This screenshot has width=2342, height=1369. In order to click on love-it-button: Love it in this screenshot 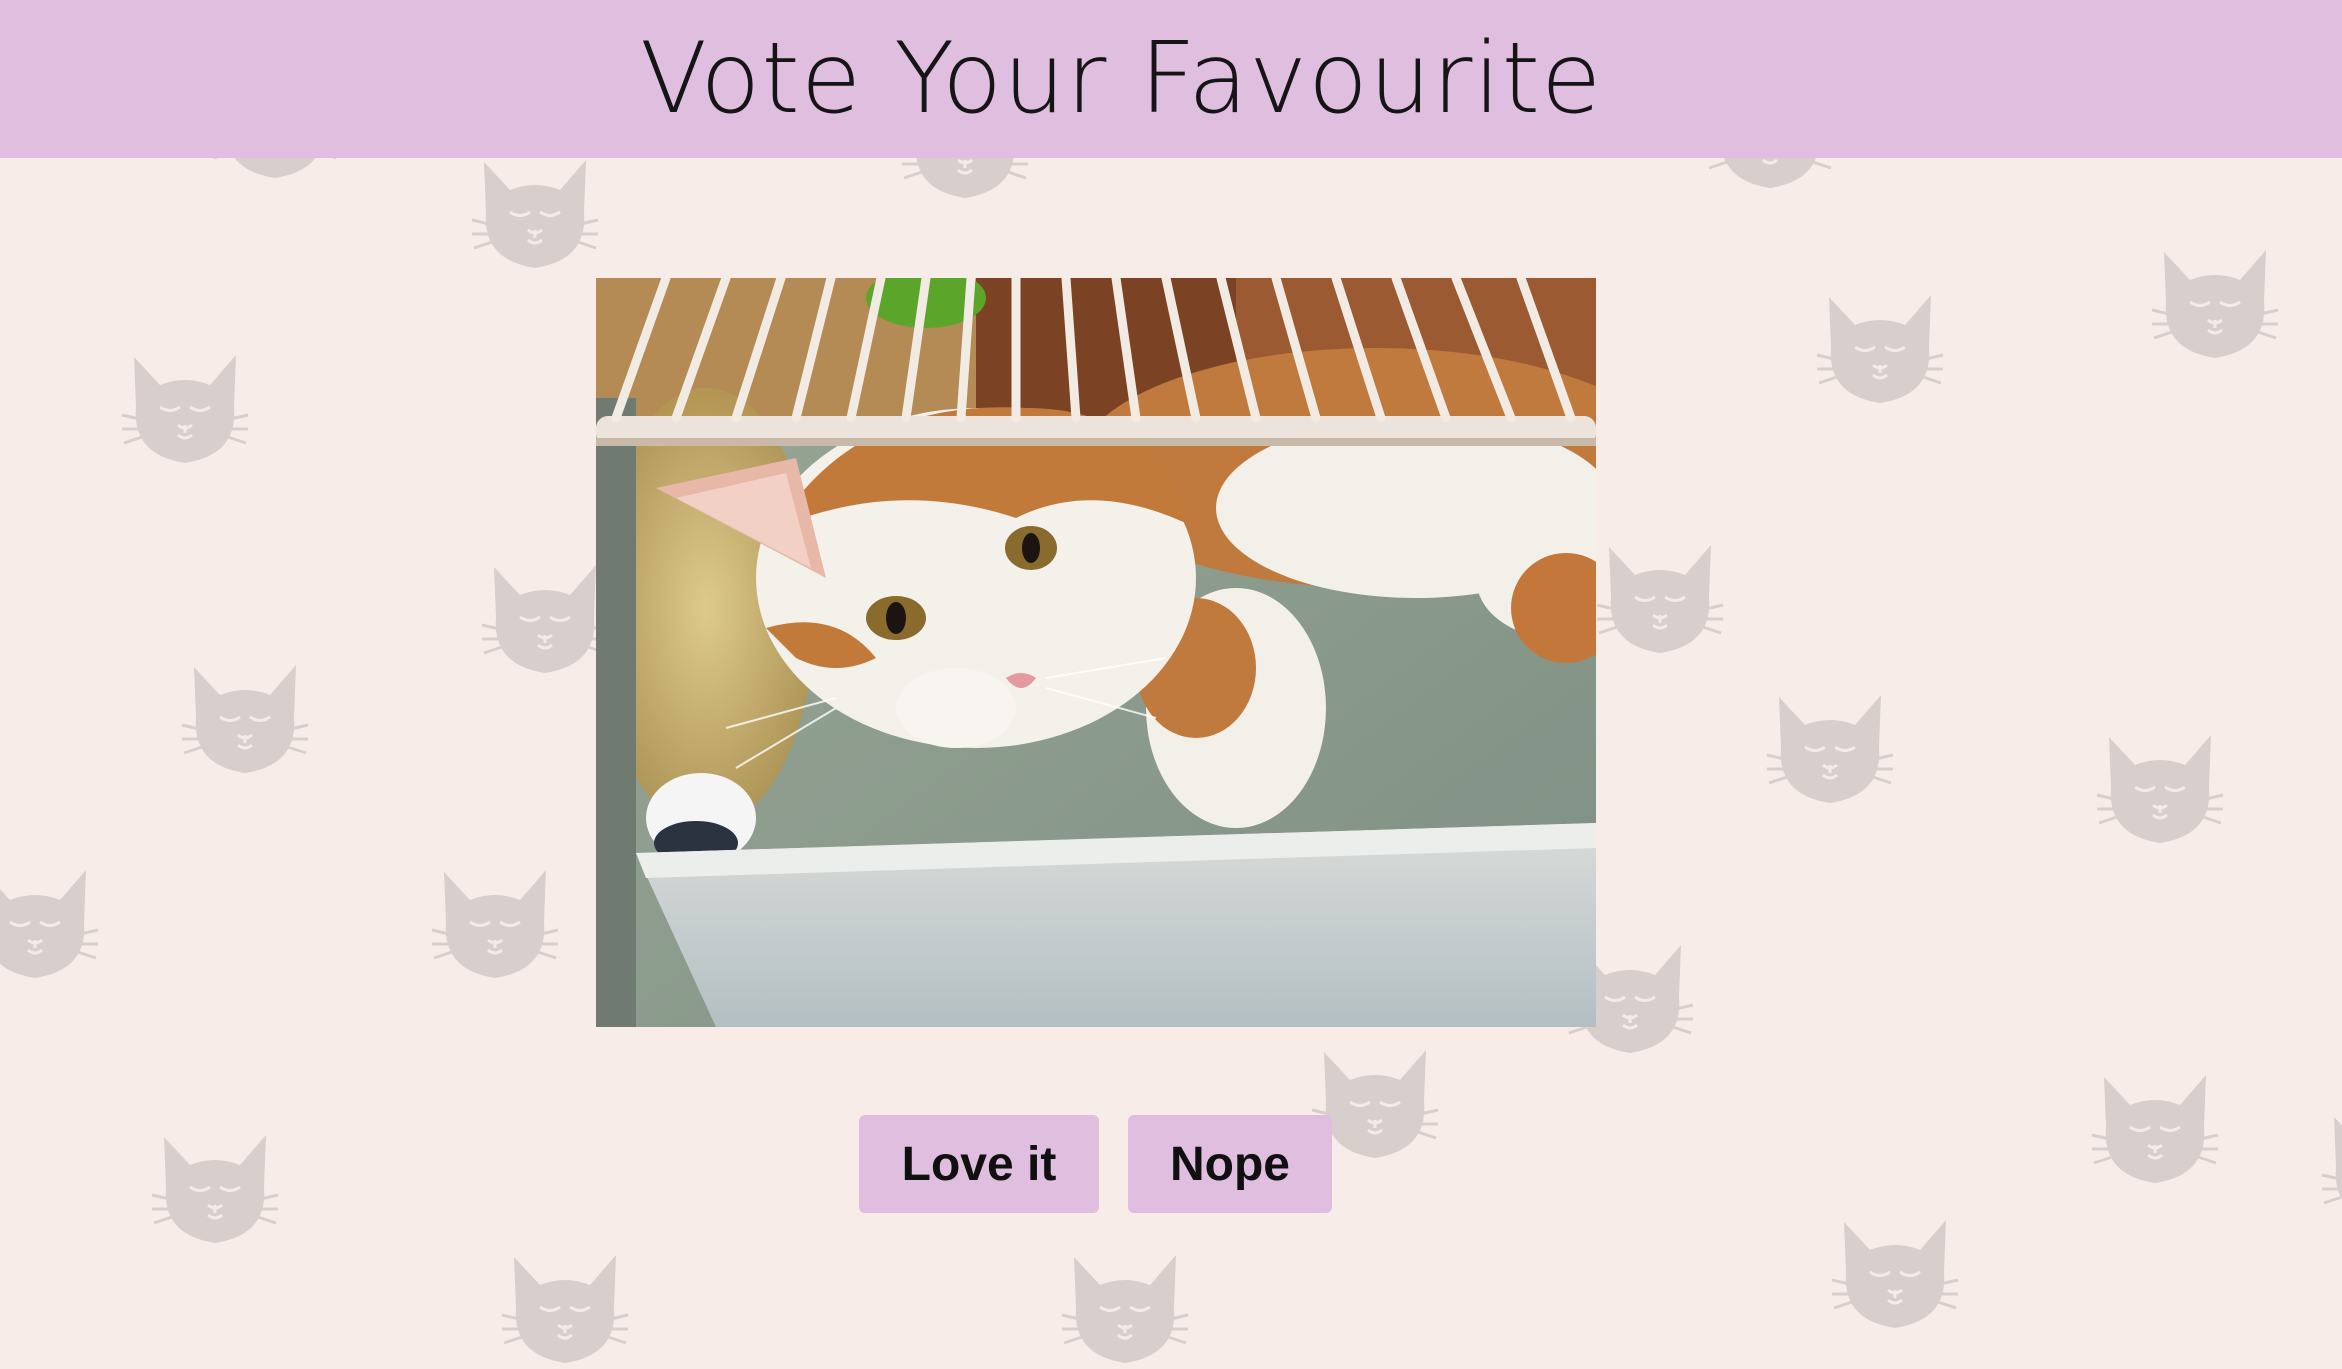, I will do `click(979, 1164)`.